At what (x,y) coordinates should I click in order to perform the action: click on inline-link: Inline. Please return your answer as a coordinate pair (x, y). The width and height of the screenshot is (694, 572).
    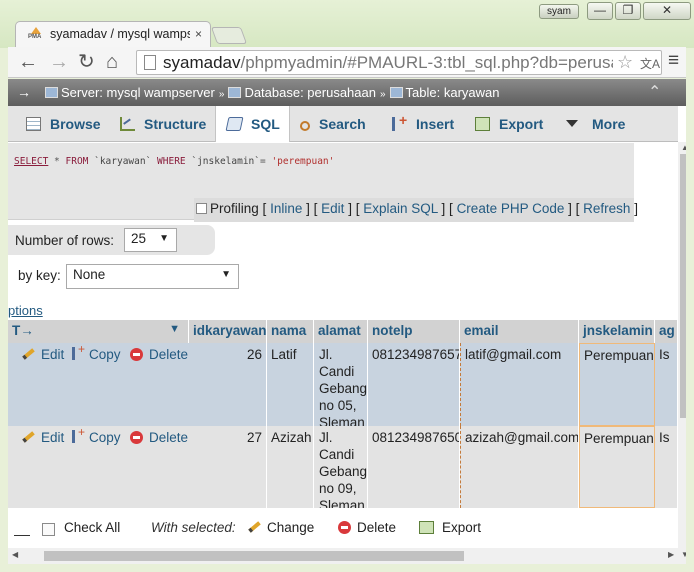
    Looking at the image, I should click on (286, 208).